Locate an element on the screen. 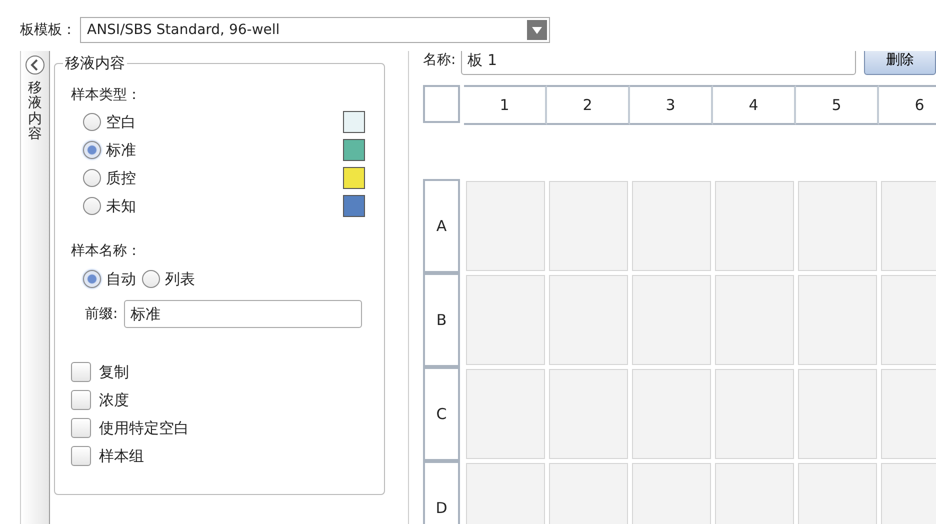 The image size is (936, 524). collapse-icon is located at coordinates (35, 65).